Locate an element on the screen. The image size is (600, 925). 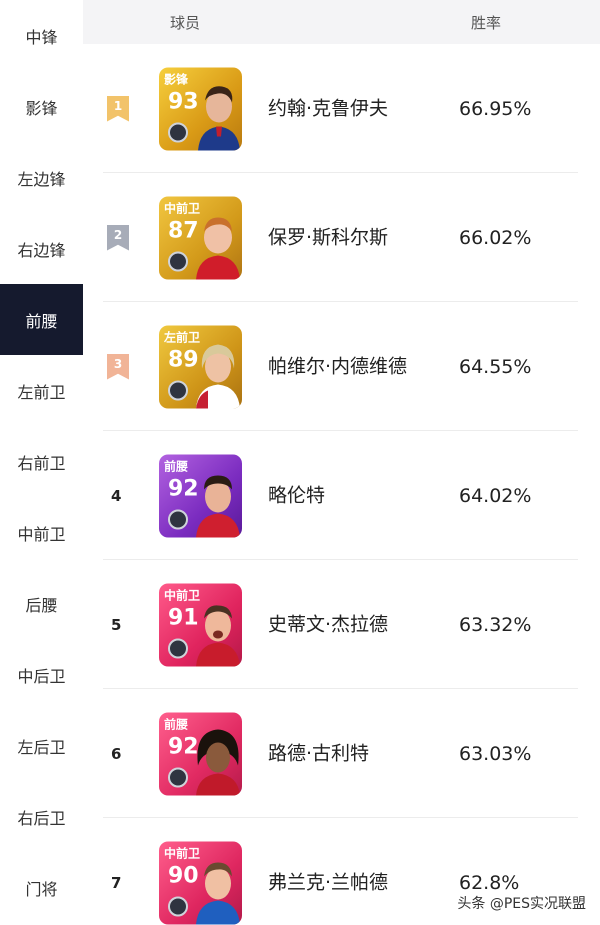
sidebar-item-label: 后腰 is located at coordinates (41, 605).